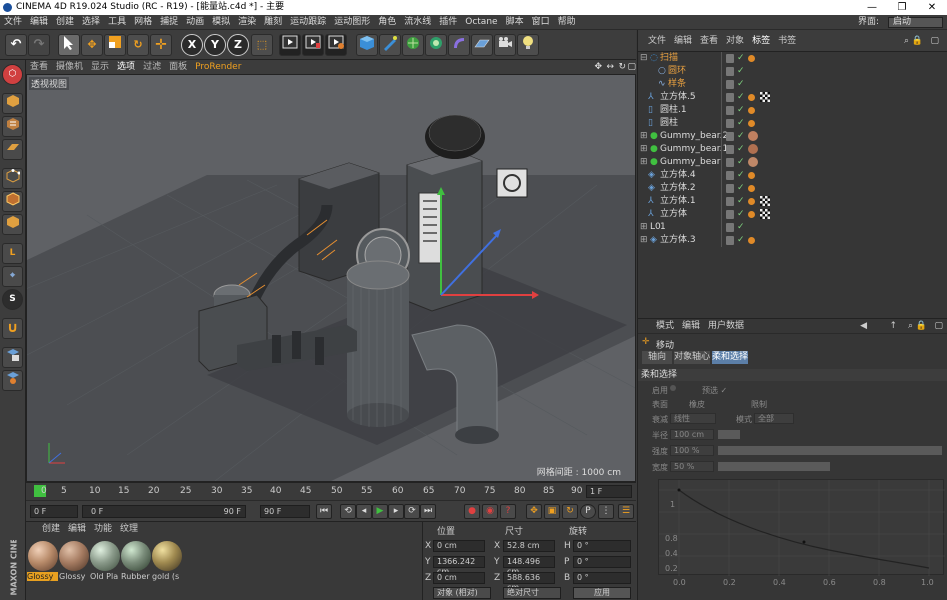  I want to click on frame-range-slider: 0 F 90 F, so click(164, 511).